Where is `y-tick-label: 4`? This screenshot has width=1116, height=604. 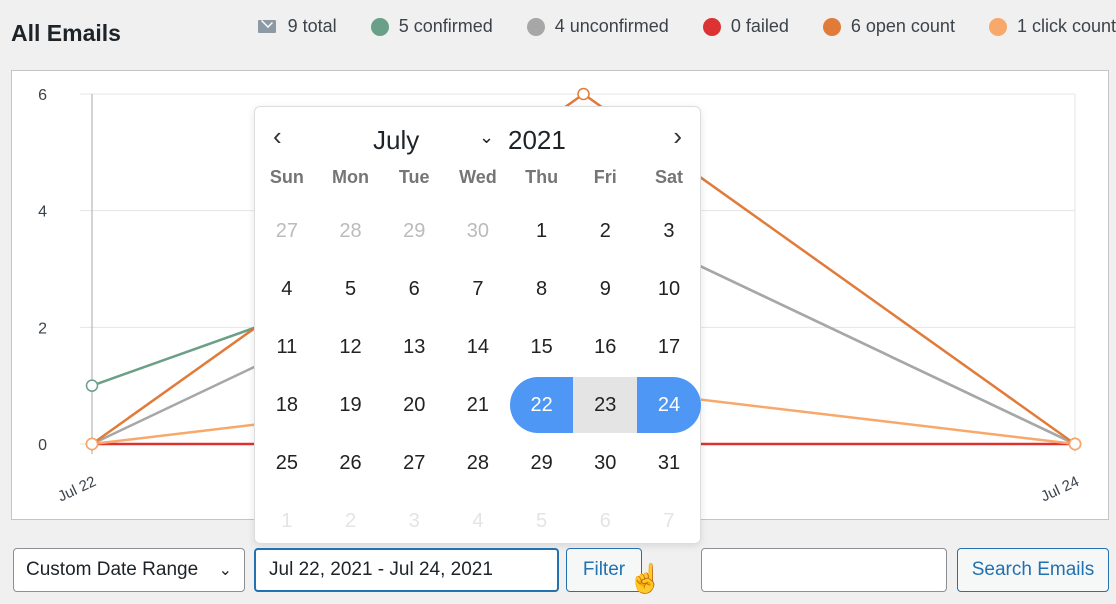 y-tick-label: 4 is located at coordinates (42, 212).